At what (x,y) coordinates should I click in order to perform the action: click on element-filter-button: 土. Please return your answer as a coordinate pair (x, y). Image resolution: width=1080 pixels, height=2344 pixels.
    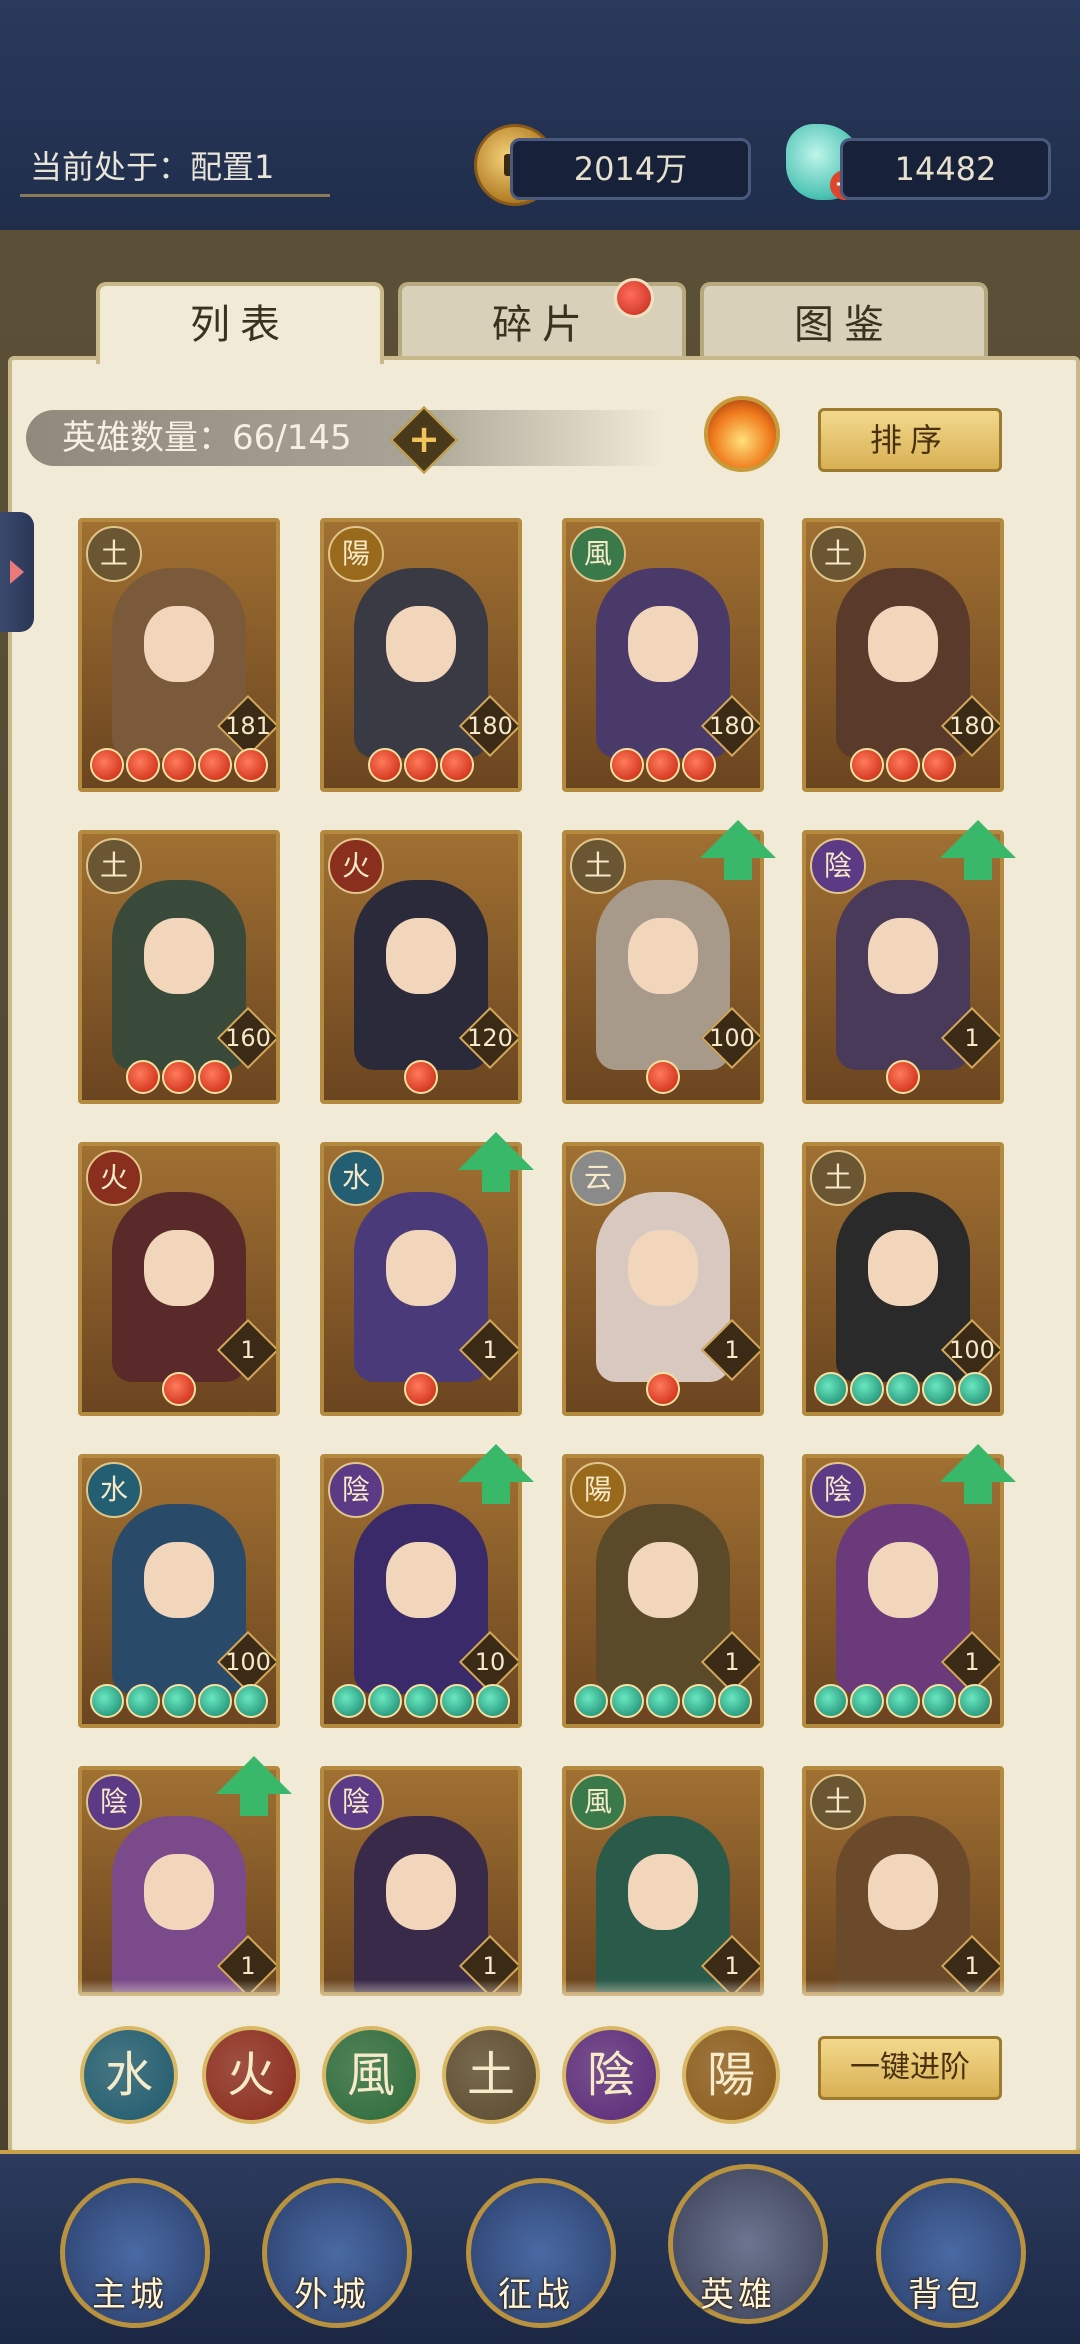
    Looking at the image, I should click on (491, 2075).